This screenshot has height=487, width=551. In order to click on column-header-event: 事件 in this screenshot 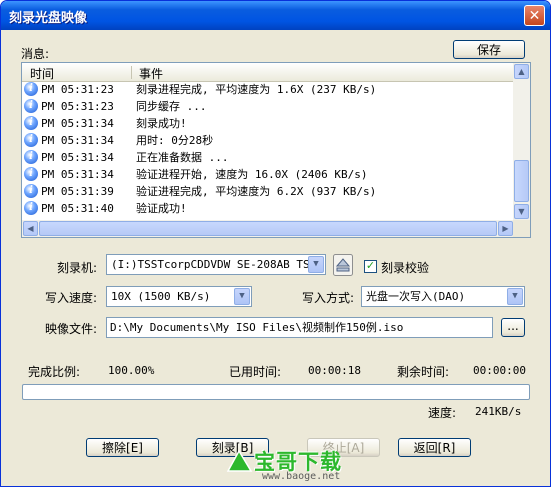, I will do `click(151, 73)`.